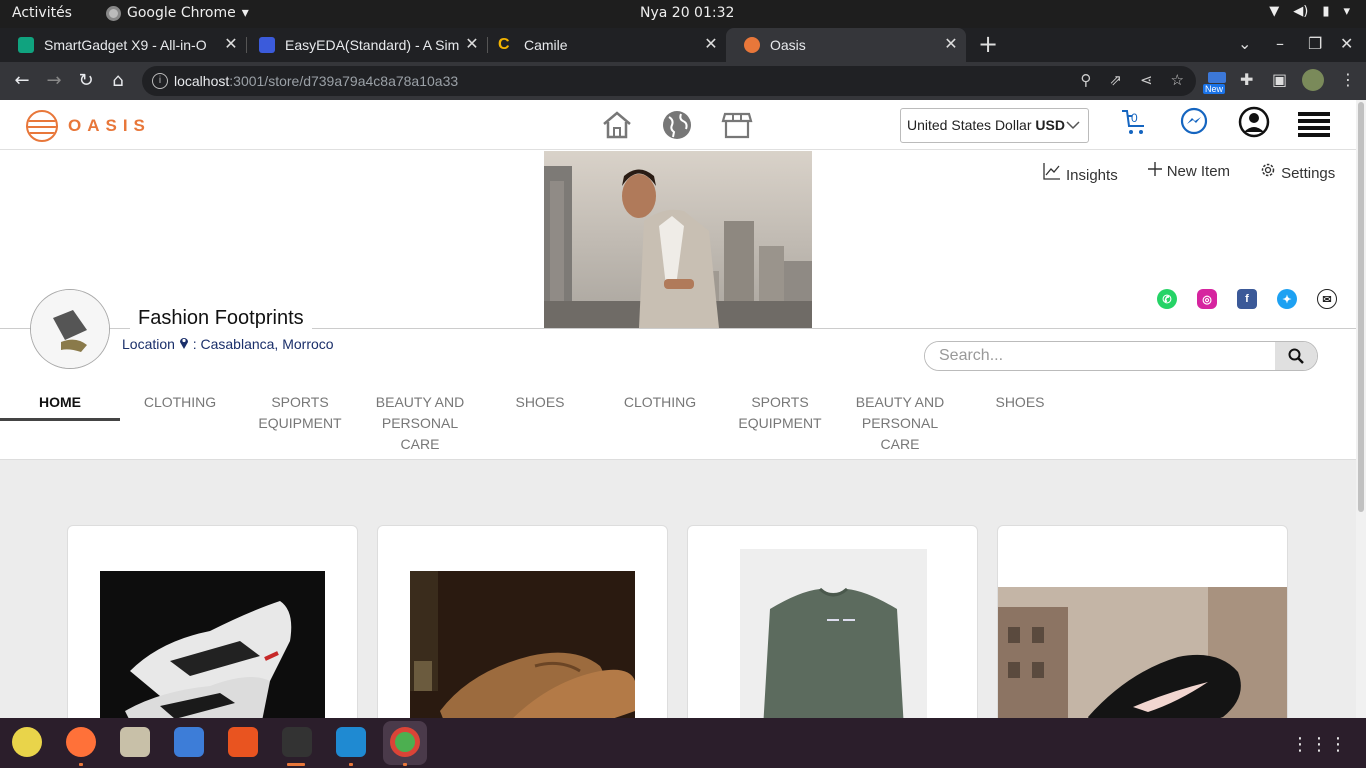  What do you see at coordinates (1051, 171) in the screenshot?
I see `chart-line-icon` at bounding box center [1051, 171].